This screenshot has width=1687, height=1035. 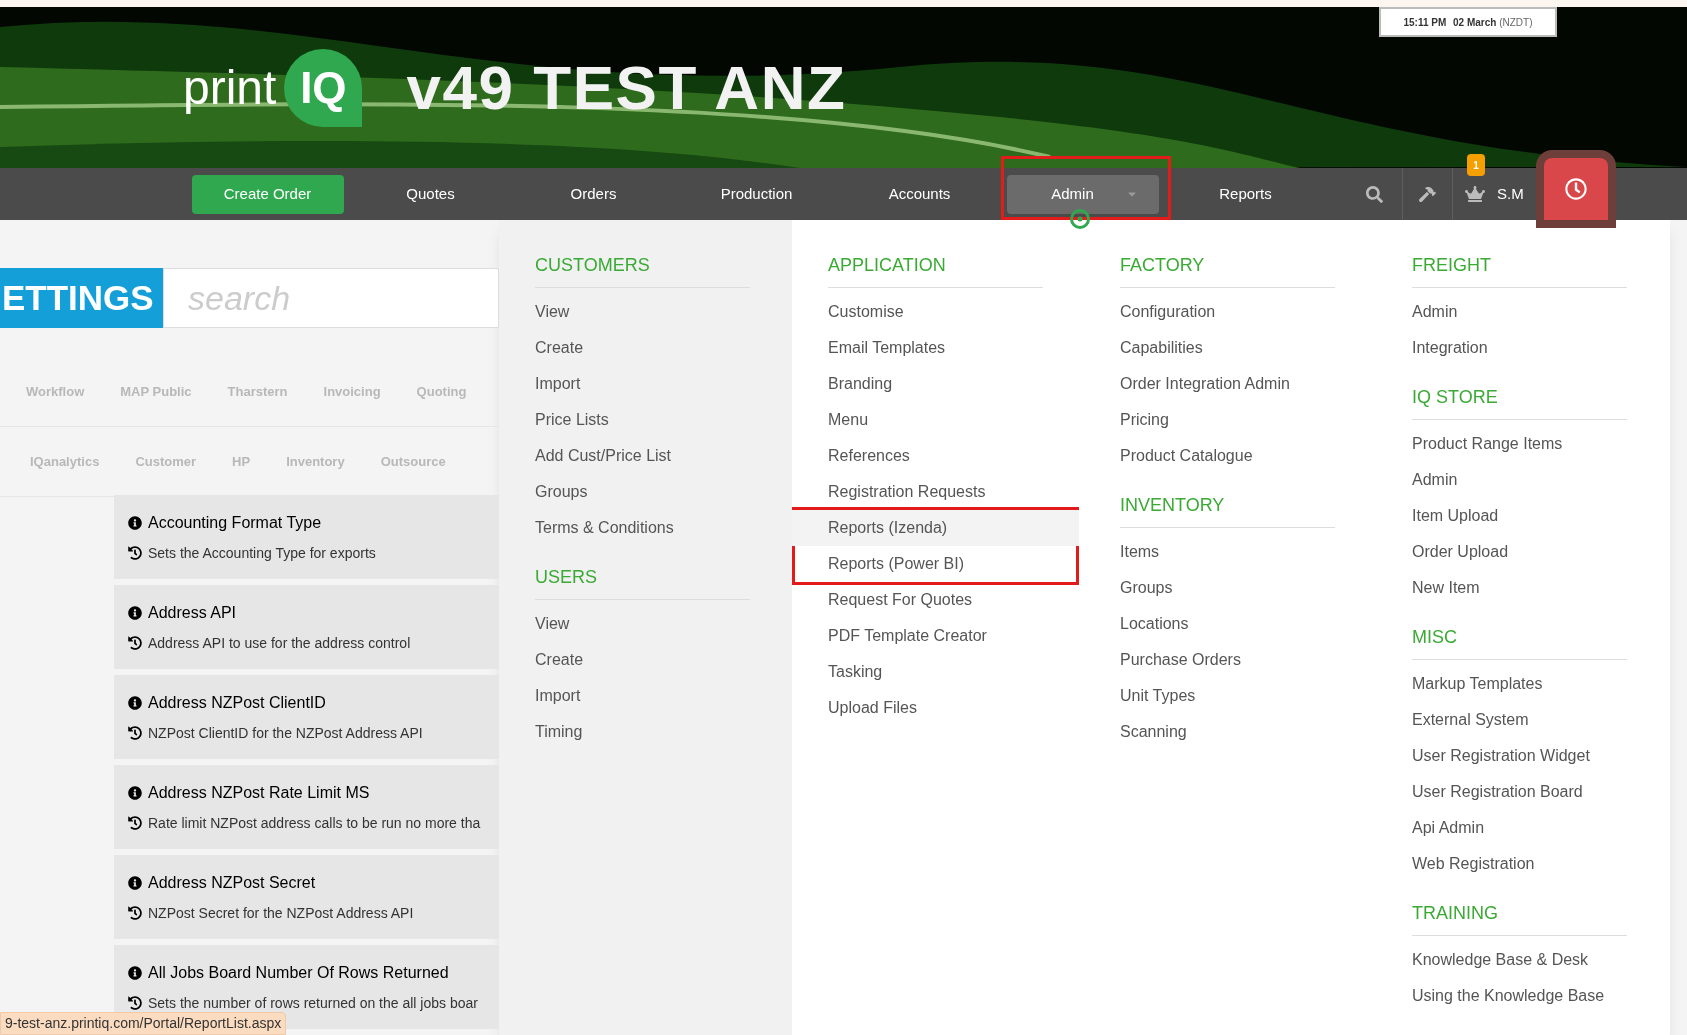 What do you see at coordinates (1476, 165) in the screenshot?
I see `notification-badge: 1` at bounding box center [1476, 165].